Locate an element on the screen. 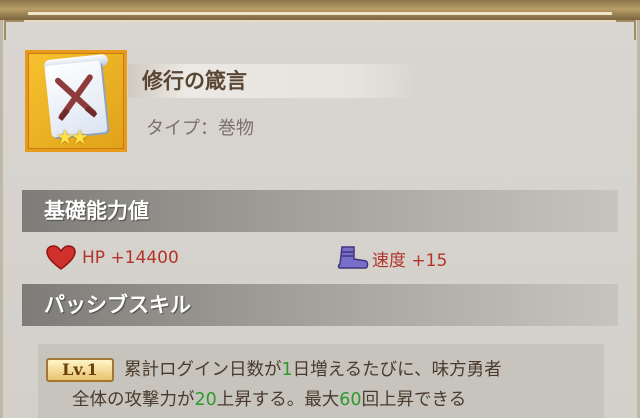 The height and width of the screenshot is (418, 640). desc-number: 20 is located at coordinates (205, 400).